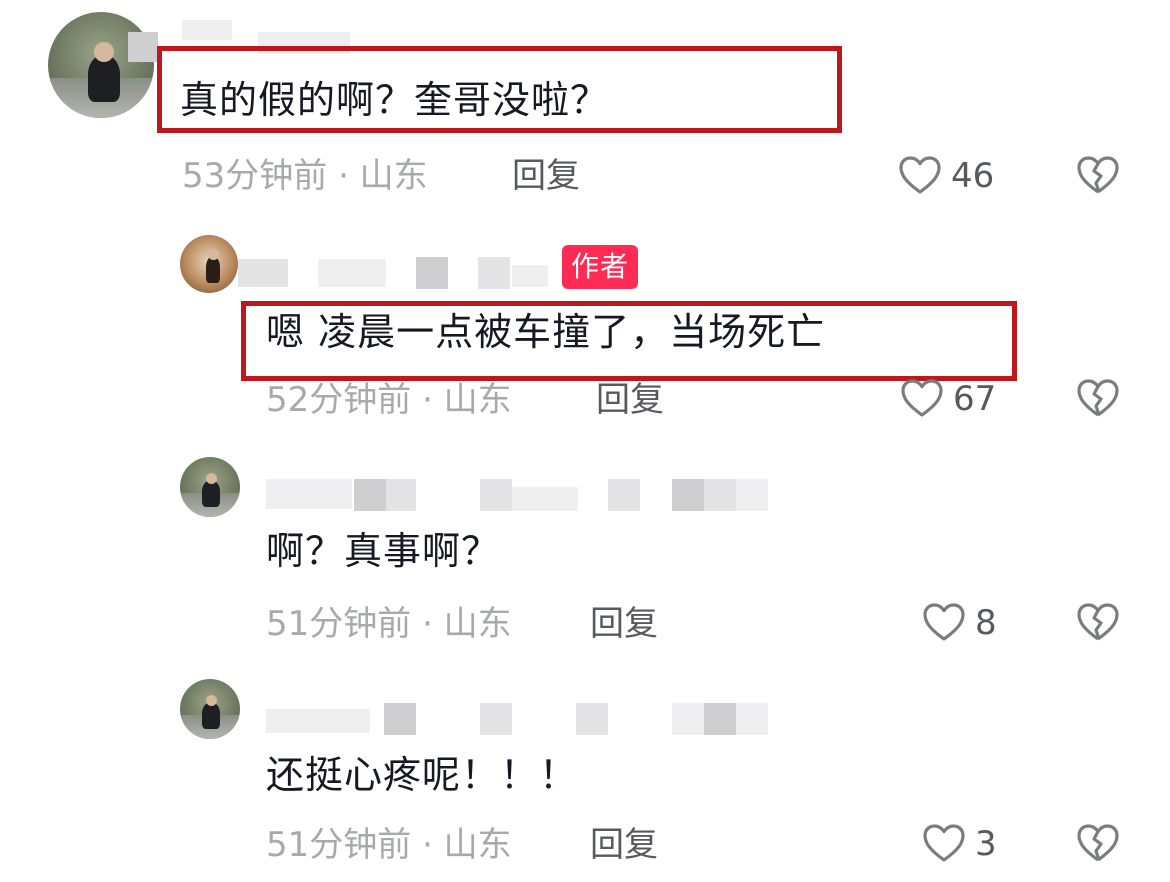 The image size is (1170, 882). I want to click on comment-time-location: 53分钟前 · 山东, so click(305, 176).